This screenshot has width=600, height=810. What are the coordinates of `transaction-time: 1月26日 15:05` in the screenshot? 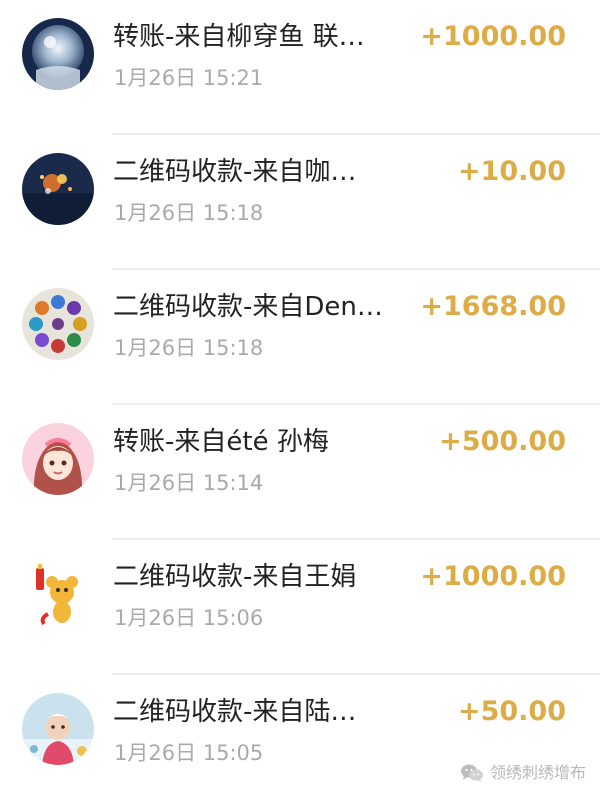 It's located at (189, 753).